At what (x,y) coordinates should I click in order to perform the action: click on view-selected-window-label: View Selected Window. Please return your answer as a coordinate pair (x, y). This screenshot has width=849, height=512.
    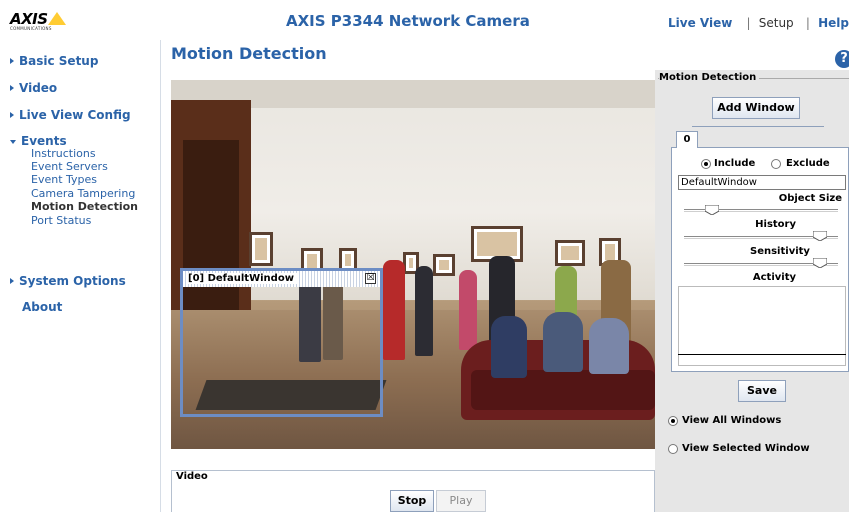
    Looking at the image, I should click on (746, 448).